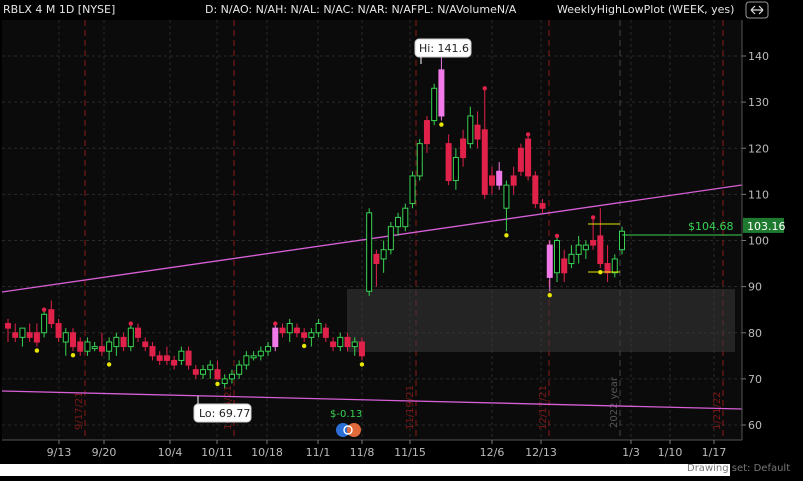 The height and width of the screenshot is (481, 803). I want to click on lo-label: Lo: 69.77, so click(224, 413).